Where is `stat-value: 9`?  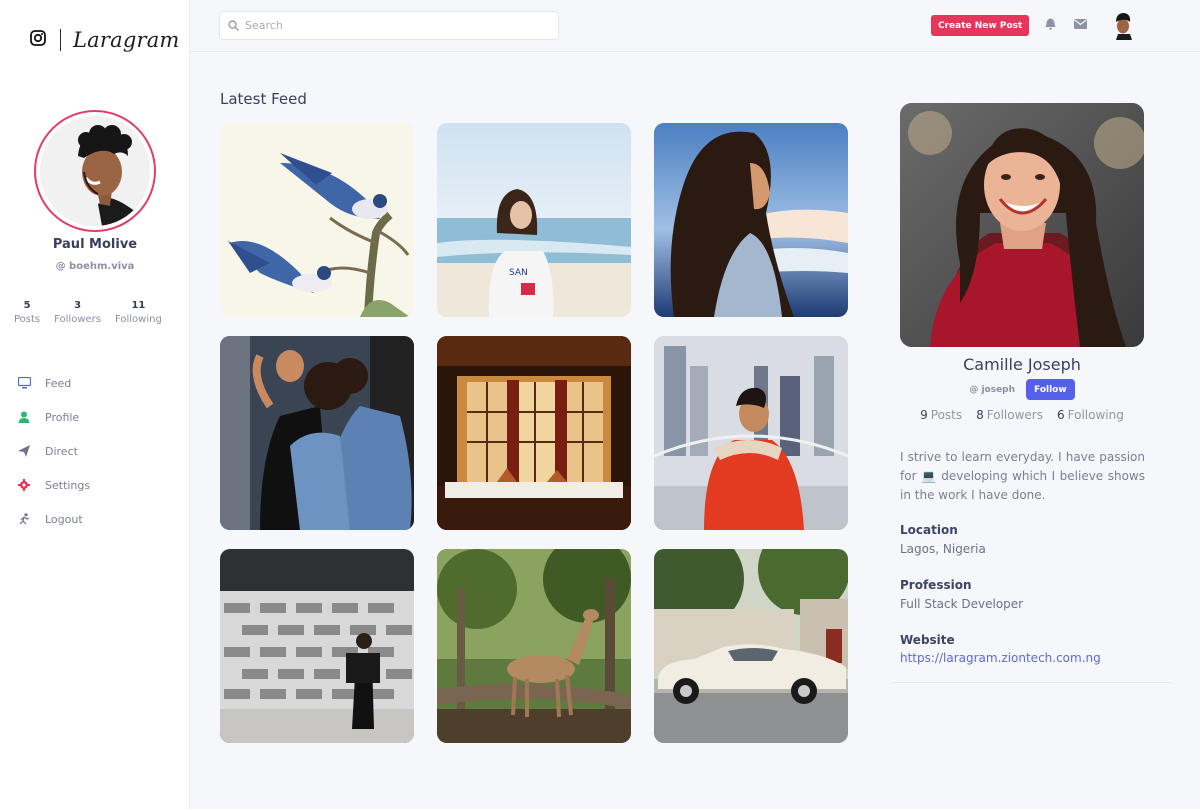 stat-value: 9 is located at coordinates (924, 415).